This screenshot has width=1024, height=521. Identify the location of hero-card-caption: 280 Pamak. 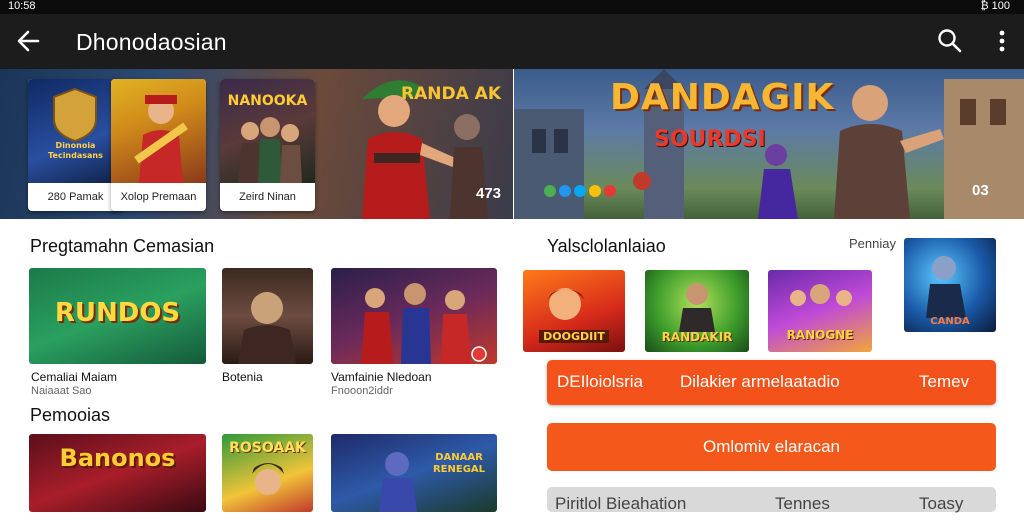
(75, 197).